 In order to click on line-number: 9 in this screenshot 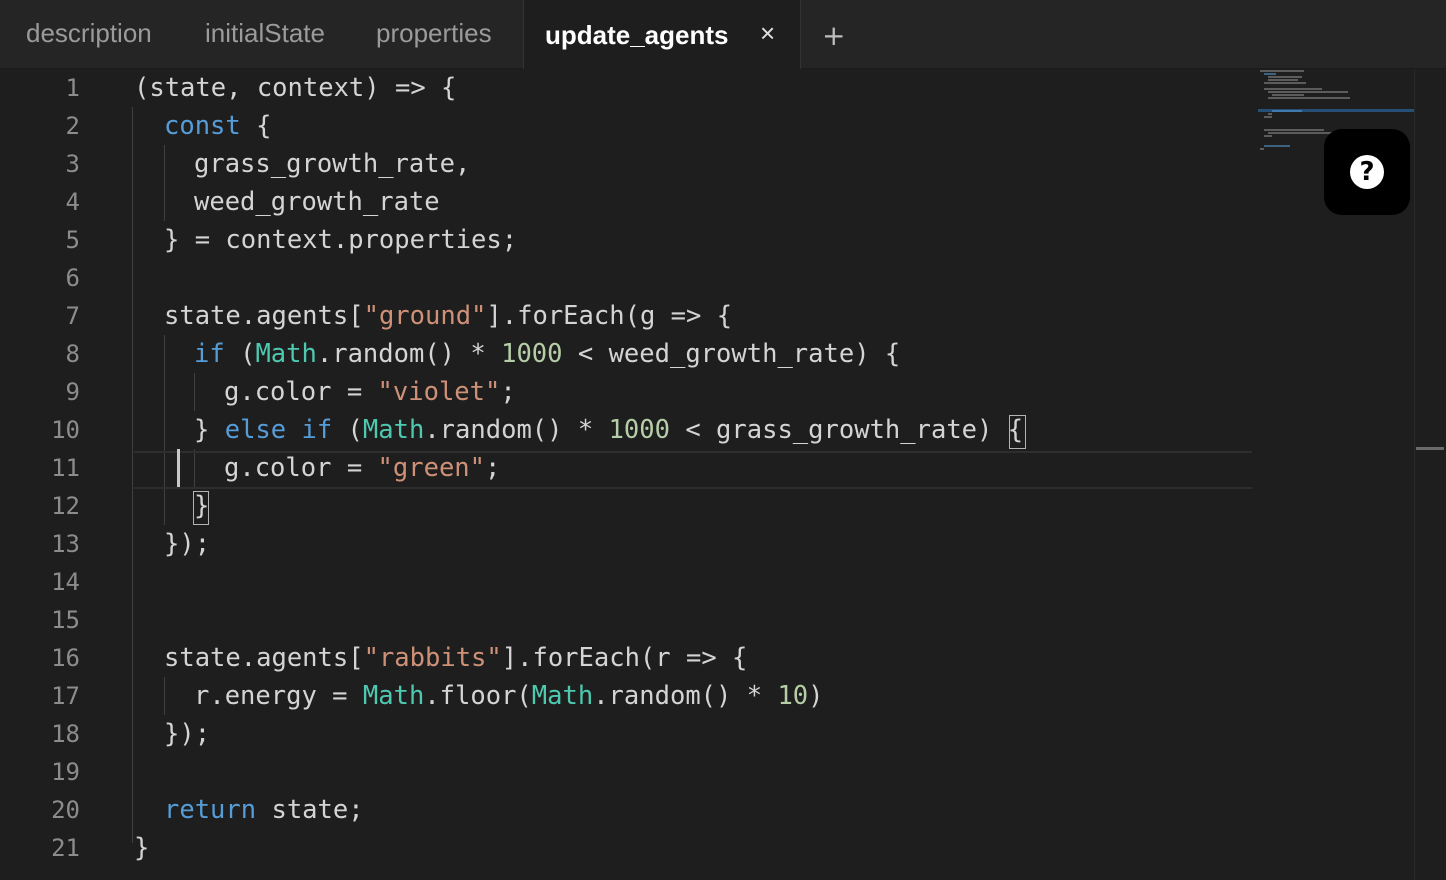, I will do `click(72, 392)`.